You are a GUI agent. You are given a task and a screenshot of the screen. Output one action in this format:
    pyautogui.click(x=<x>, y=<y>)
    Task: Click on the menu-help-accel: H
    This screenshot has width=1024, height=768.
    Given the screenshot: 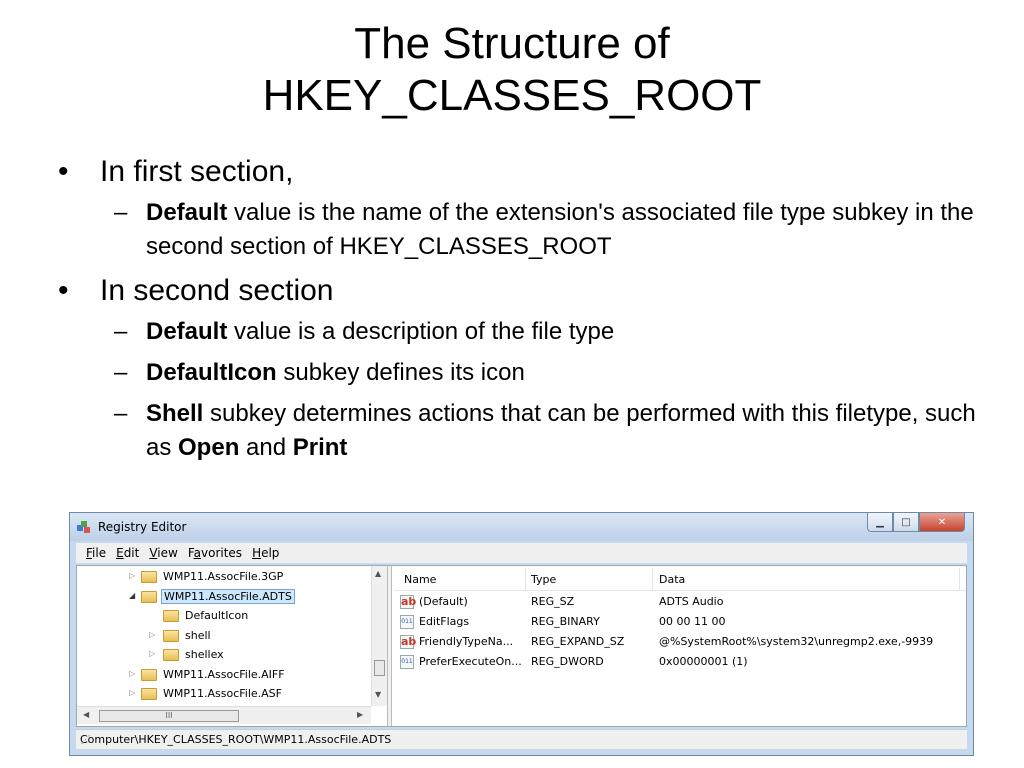 What is the action you would take?
    pyautogui.click(x=257, y=553)
    